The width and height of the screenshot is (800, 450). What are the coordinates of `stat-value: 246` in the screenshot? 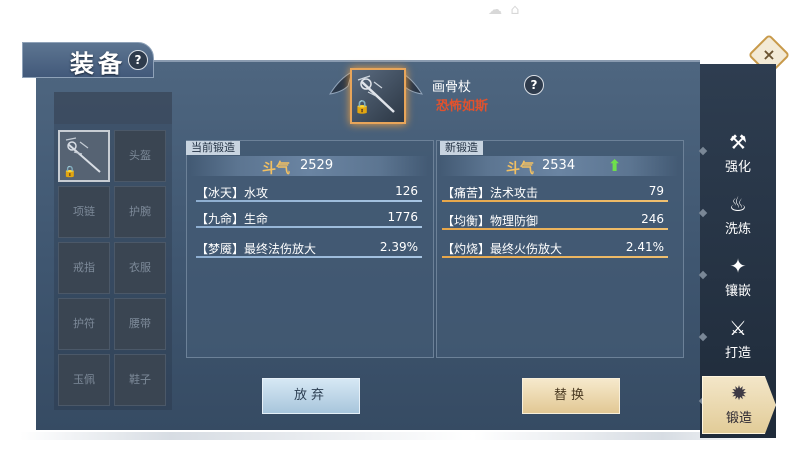 It's located at (652, 219).